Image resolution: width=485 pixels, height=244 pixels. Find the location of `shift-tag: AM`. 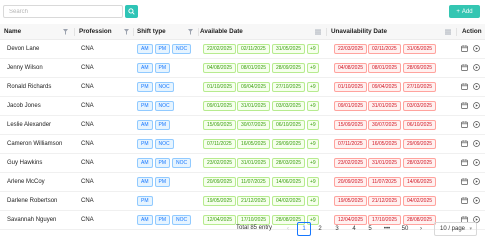

shift-tag: AM is located at coordinates (145, 163).